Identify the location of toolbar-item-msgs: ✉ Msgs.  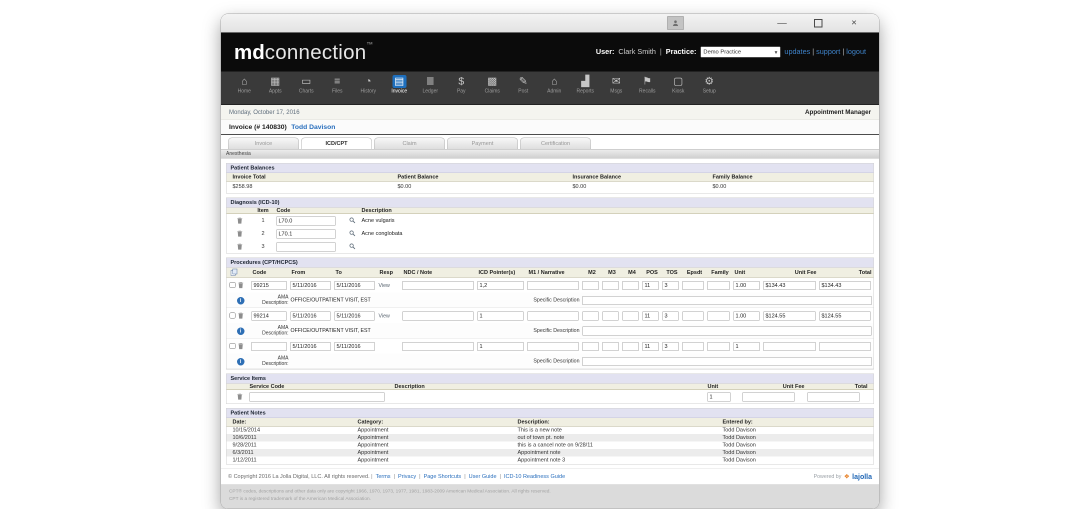
(616, 85).